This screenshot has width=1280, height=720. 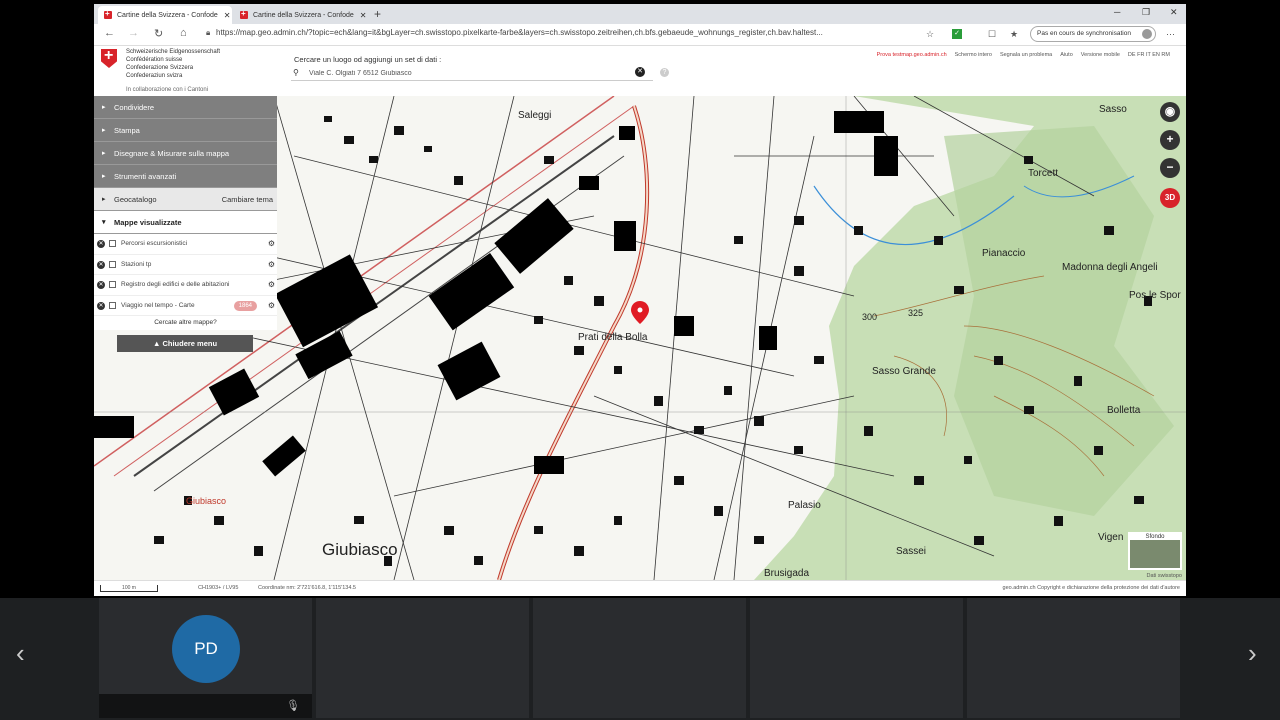 I want to click on search-input, so click(x=469, y=73).